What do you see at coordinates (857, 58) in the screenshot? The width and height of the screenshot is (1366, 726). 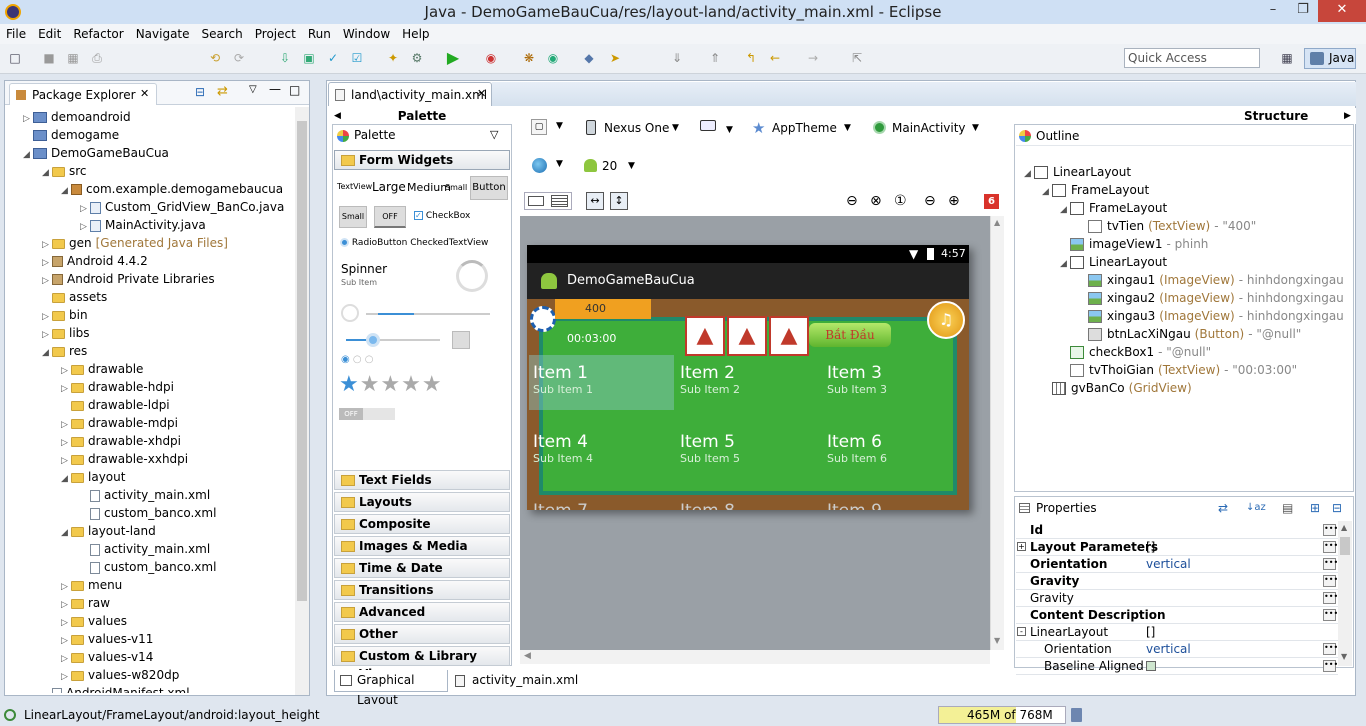 I see `pin-editor-icon: ⇱` at bounding box center [857, 58].